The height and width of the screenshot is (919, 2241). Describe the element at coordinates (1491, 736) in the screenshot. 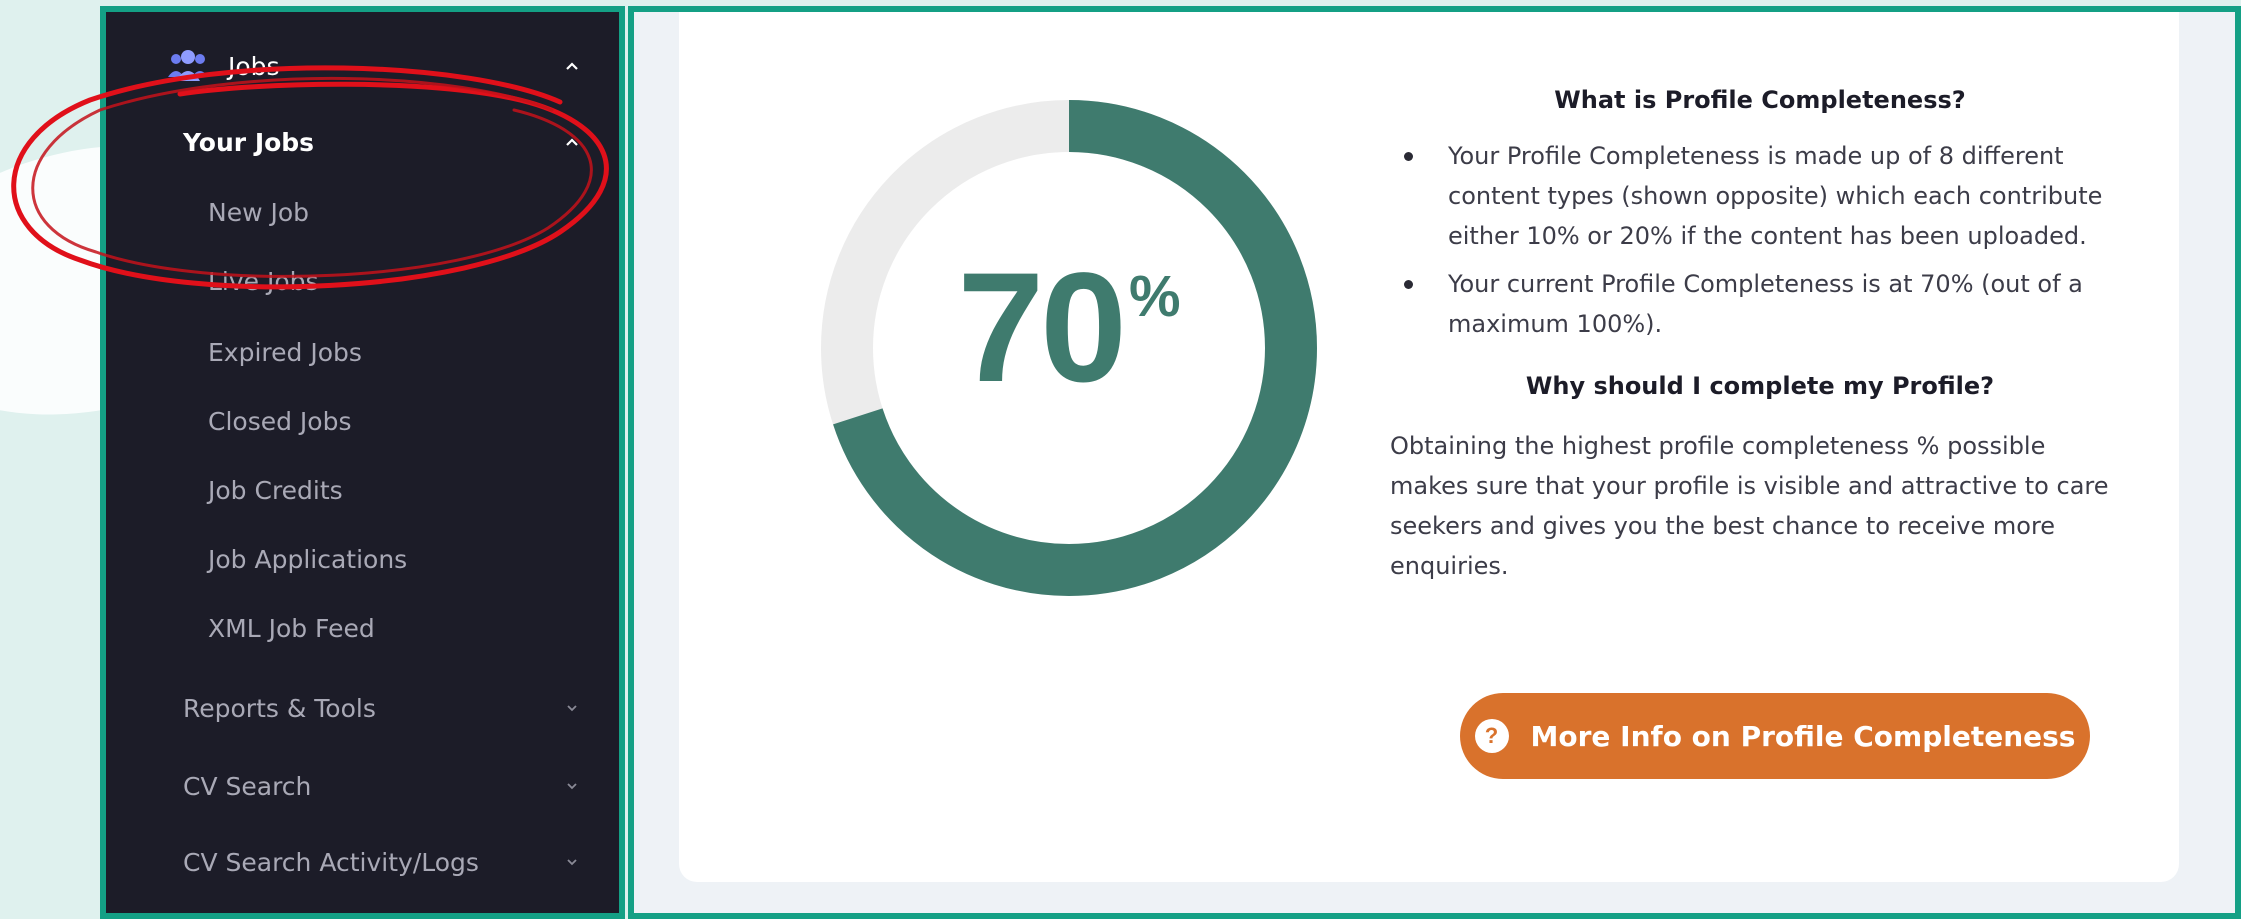

I see `question-icon: ?` at that location.